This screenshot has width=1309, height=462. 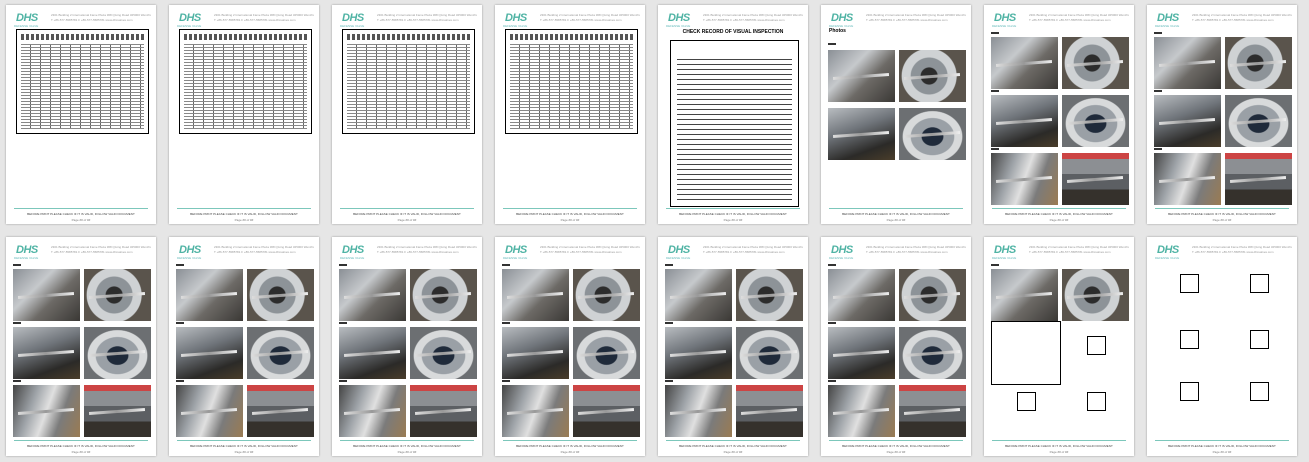 What do you see at coordinates (571, 81) in the screenshot?
I see `inspection-table-scan` at bounding box center [571, 81].